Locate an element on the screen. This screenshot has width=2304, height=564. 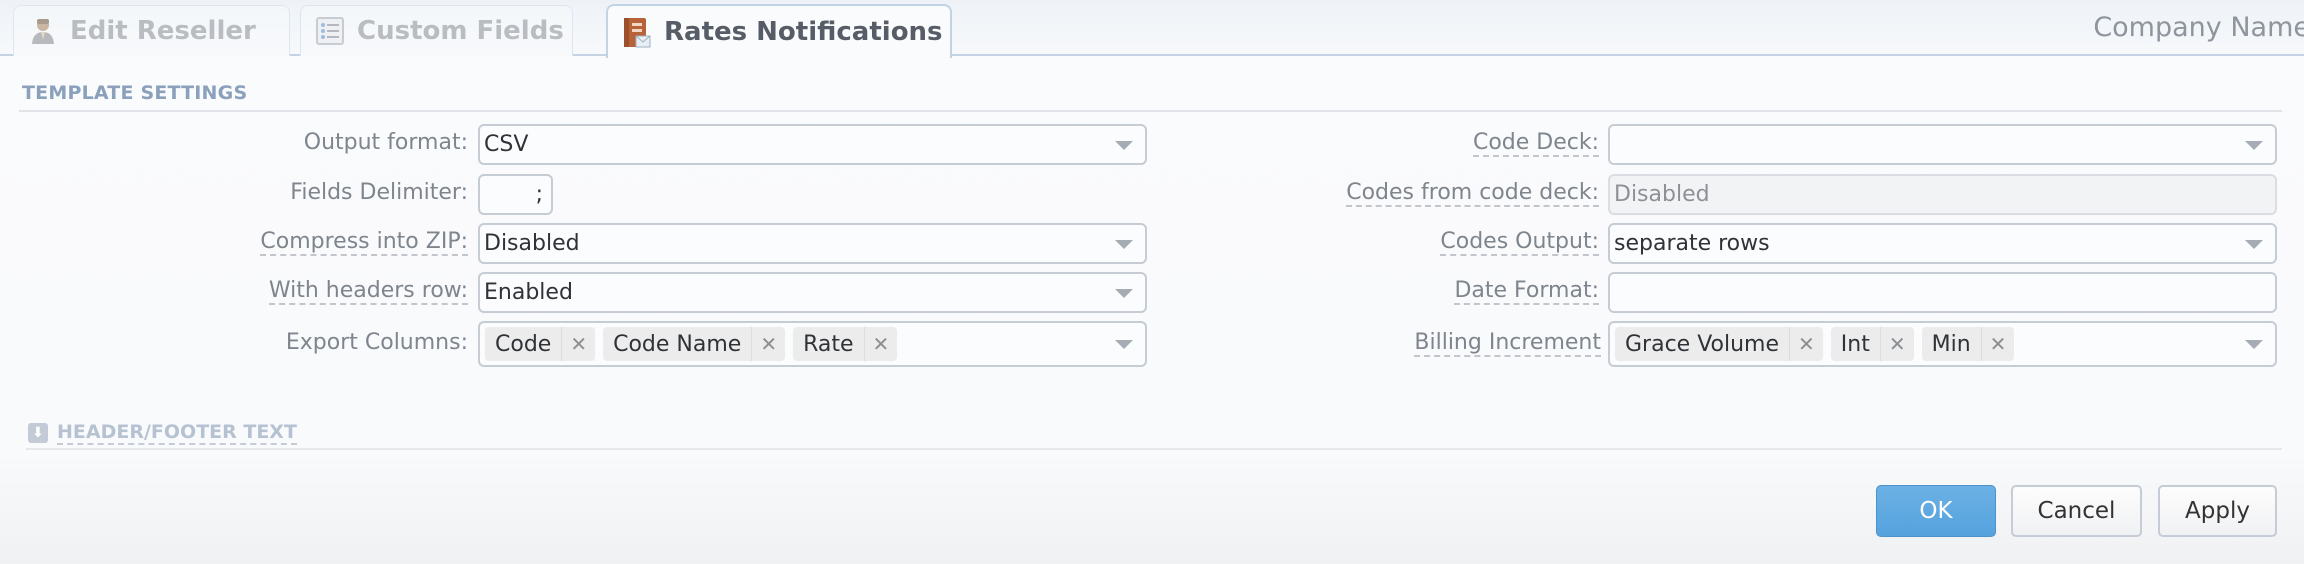
label-fields-delimiter: Fields Delimiter: is located at coordinates (379, 192).